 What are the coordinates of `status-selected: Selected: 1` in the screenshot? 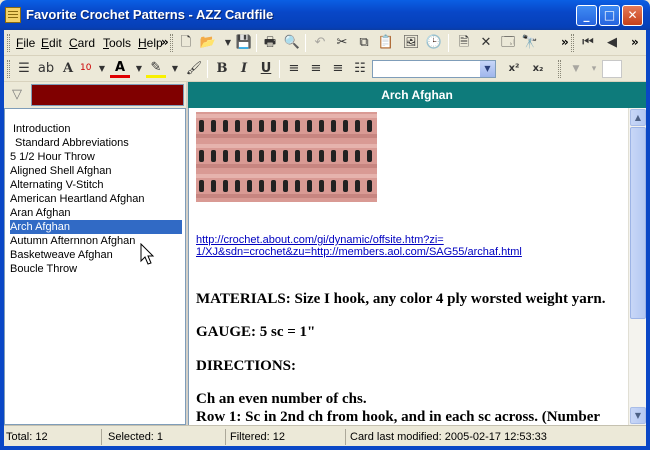 It's located at (166, 437).